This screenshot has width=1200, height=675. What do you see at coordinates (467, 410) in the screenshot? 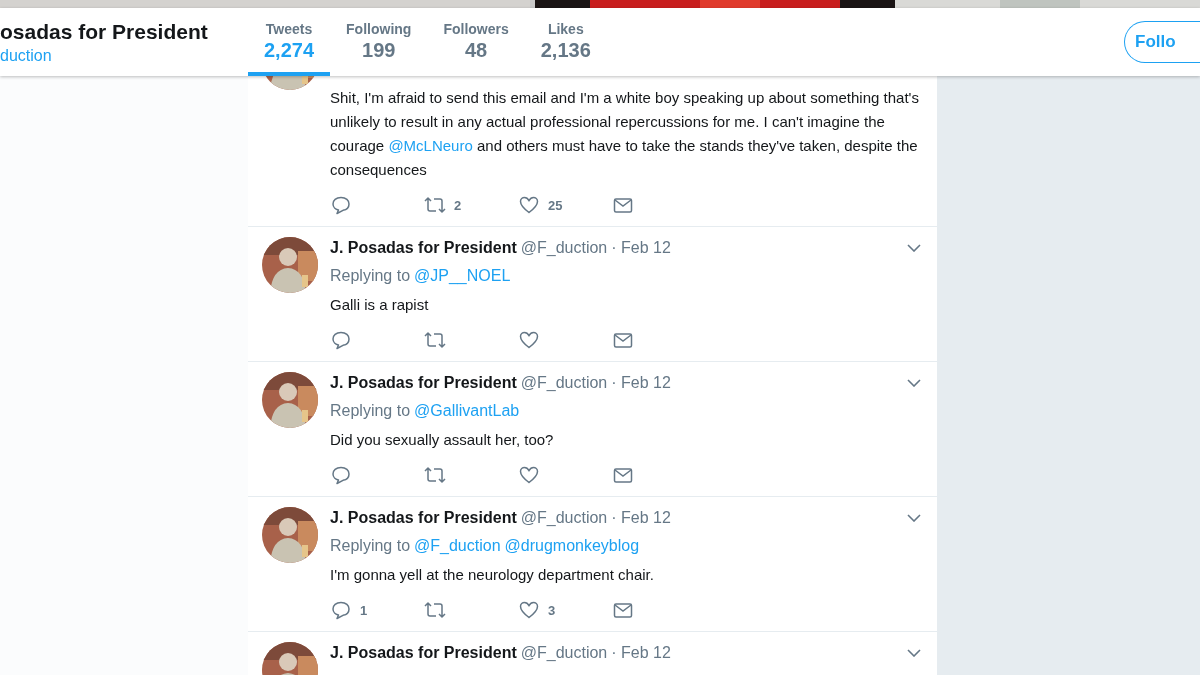
I see `mention-link: @GallivantLab` at bounding box center [467, 410].